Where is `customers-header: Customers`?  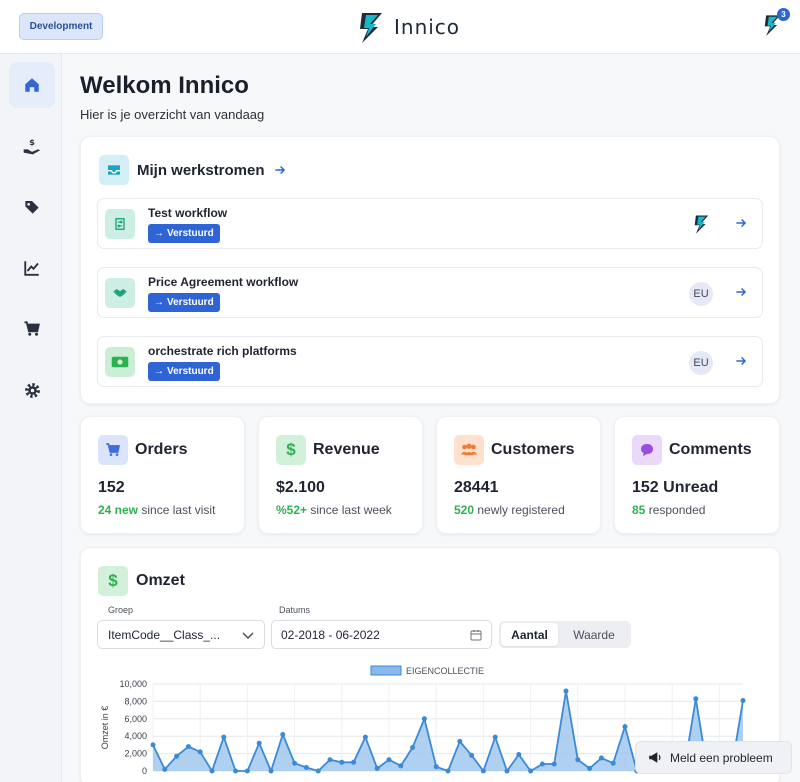 customers-header: Customers is located at coordinates (514, 450).